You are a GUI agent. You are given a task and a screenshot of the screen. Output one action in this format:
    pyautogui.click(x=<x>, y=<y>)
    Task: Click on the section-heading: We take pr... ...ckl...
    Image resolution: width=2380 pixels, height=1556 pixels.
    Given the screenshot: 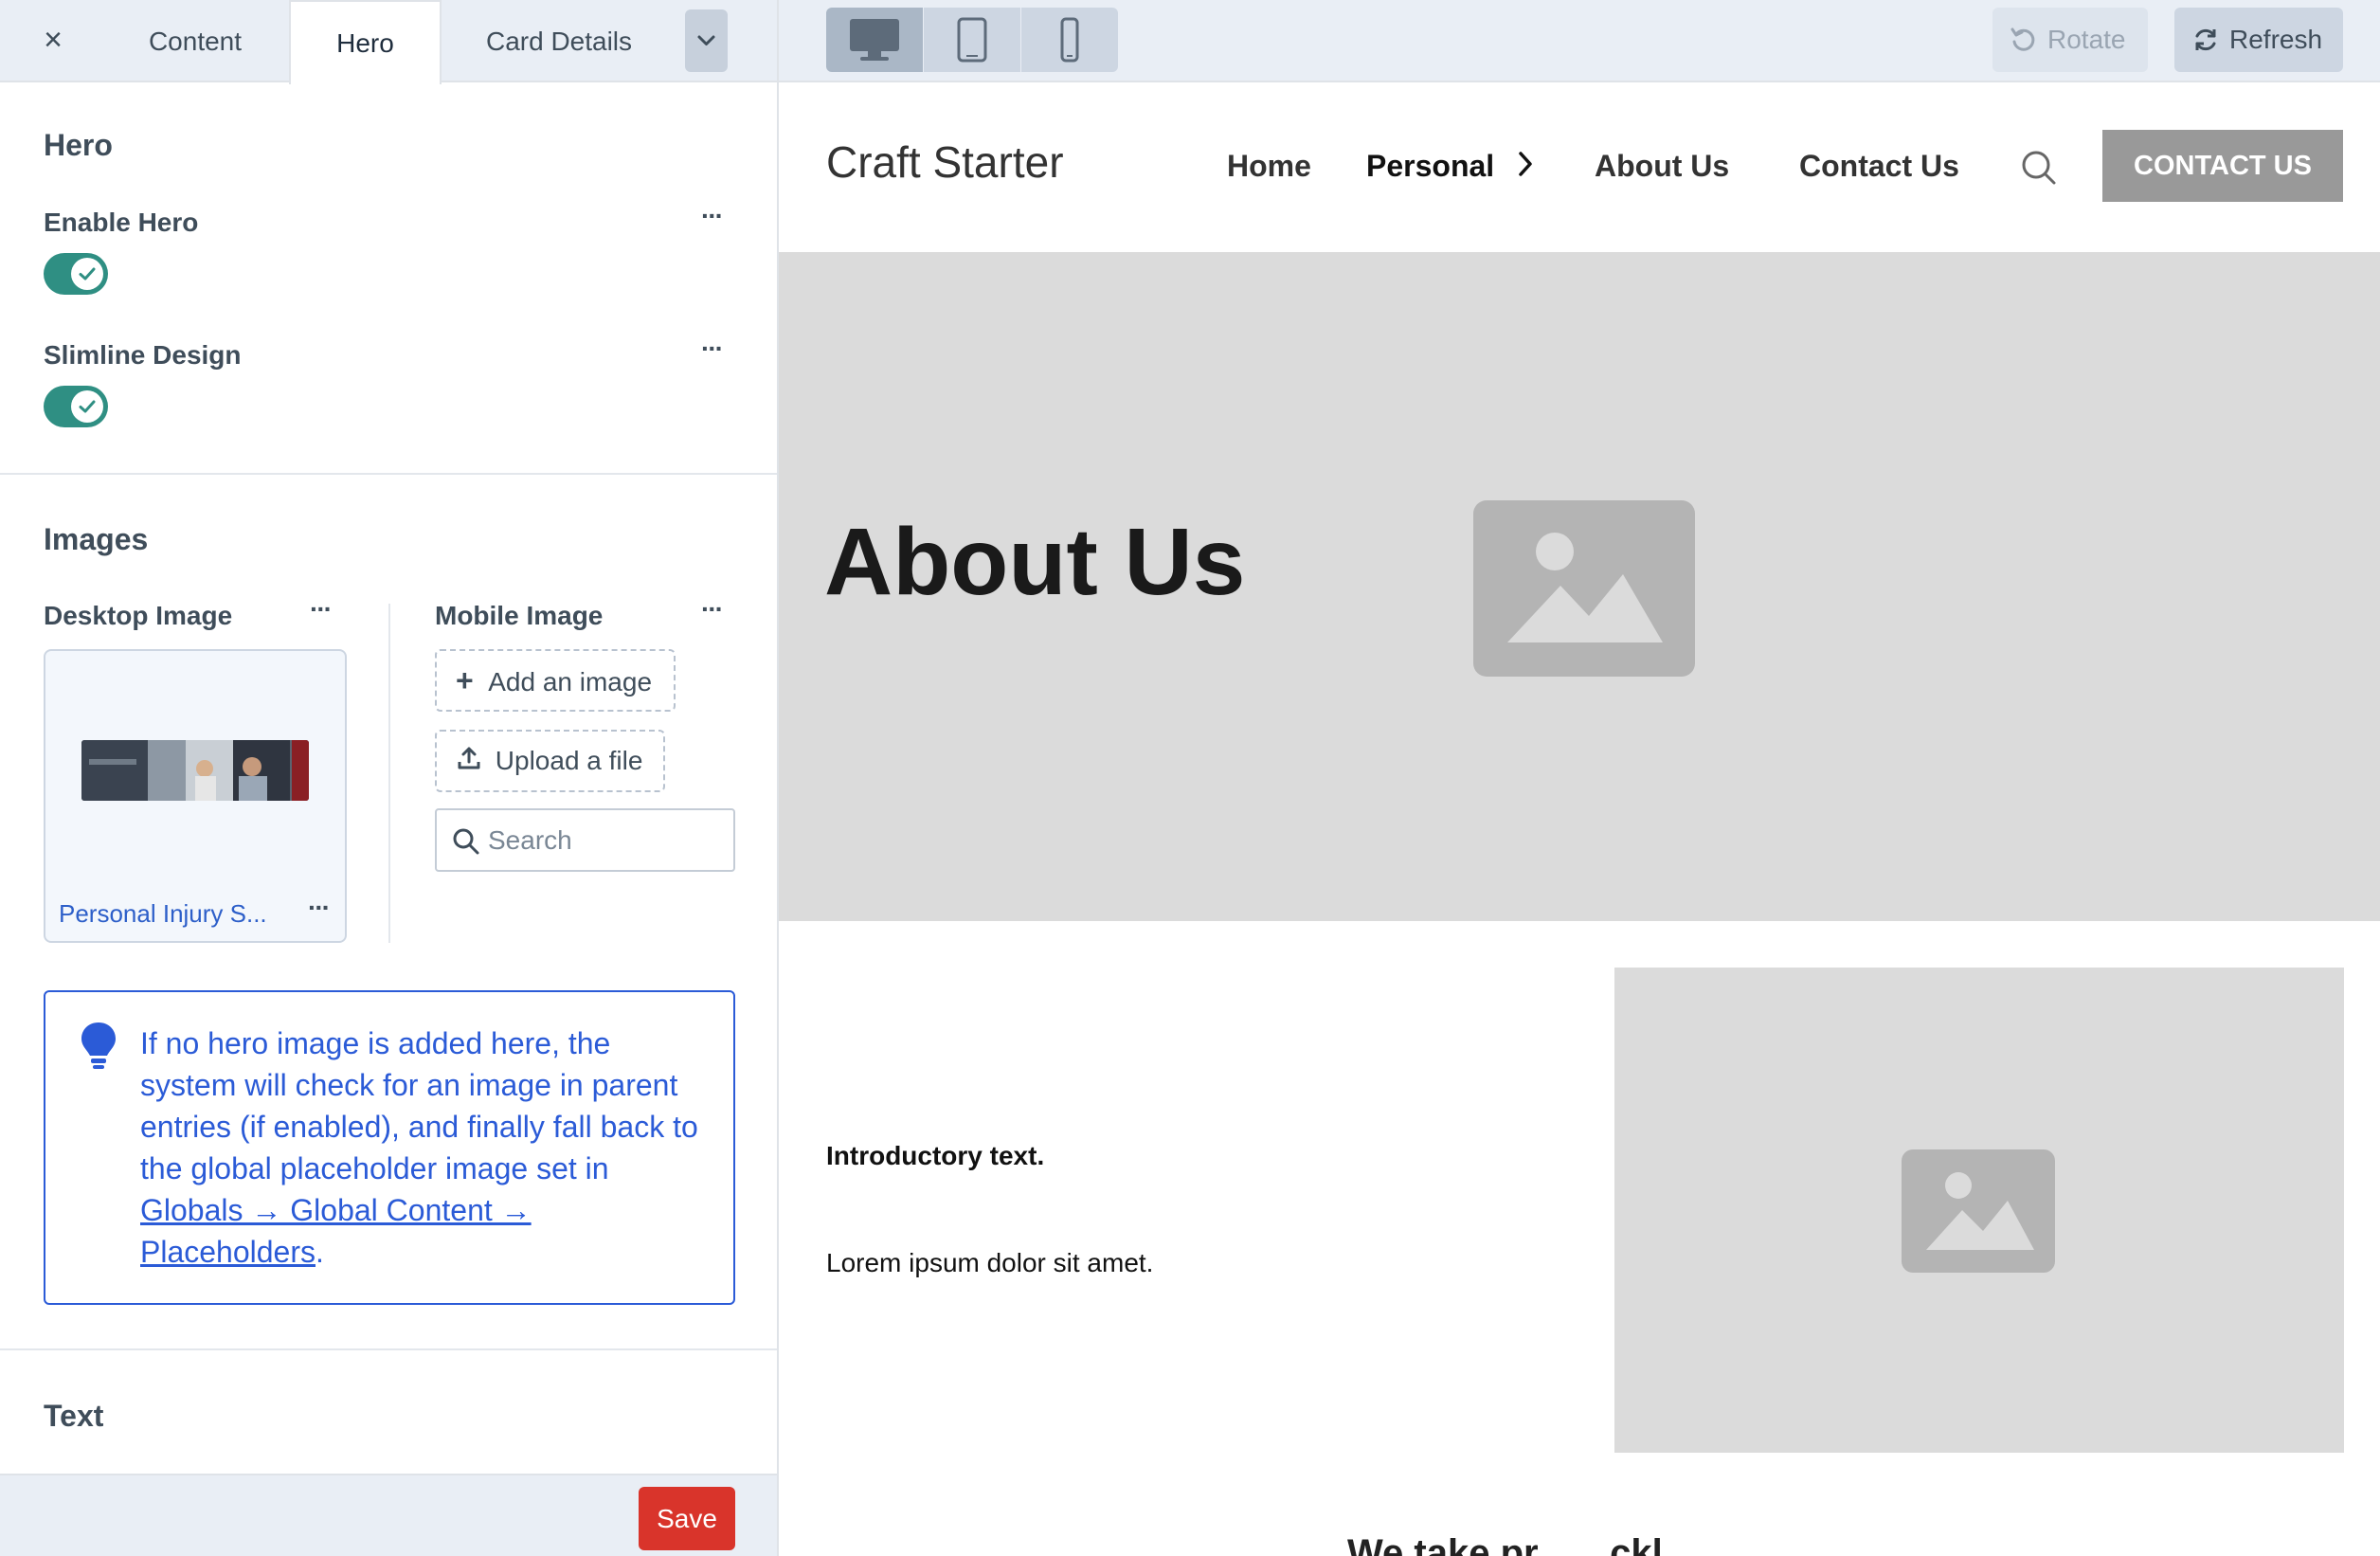 What is the action you would take?
    pyautogui.click(x=1521, y=1544)
    